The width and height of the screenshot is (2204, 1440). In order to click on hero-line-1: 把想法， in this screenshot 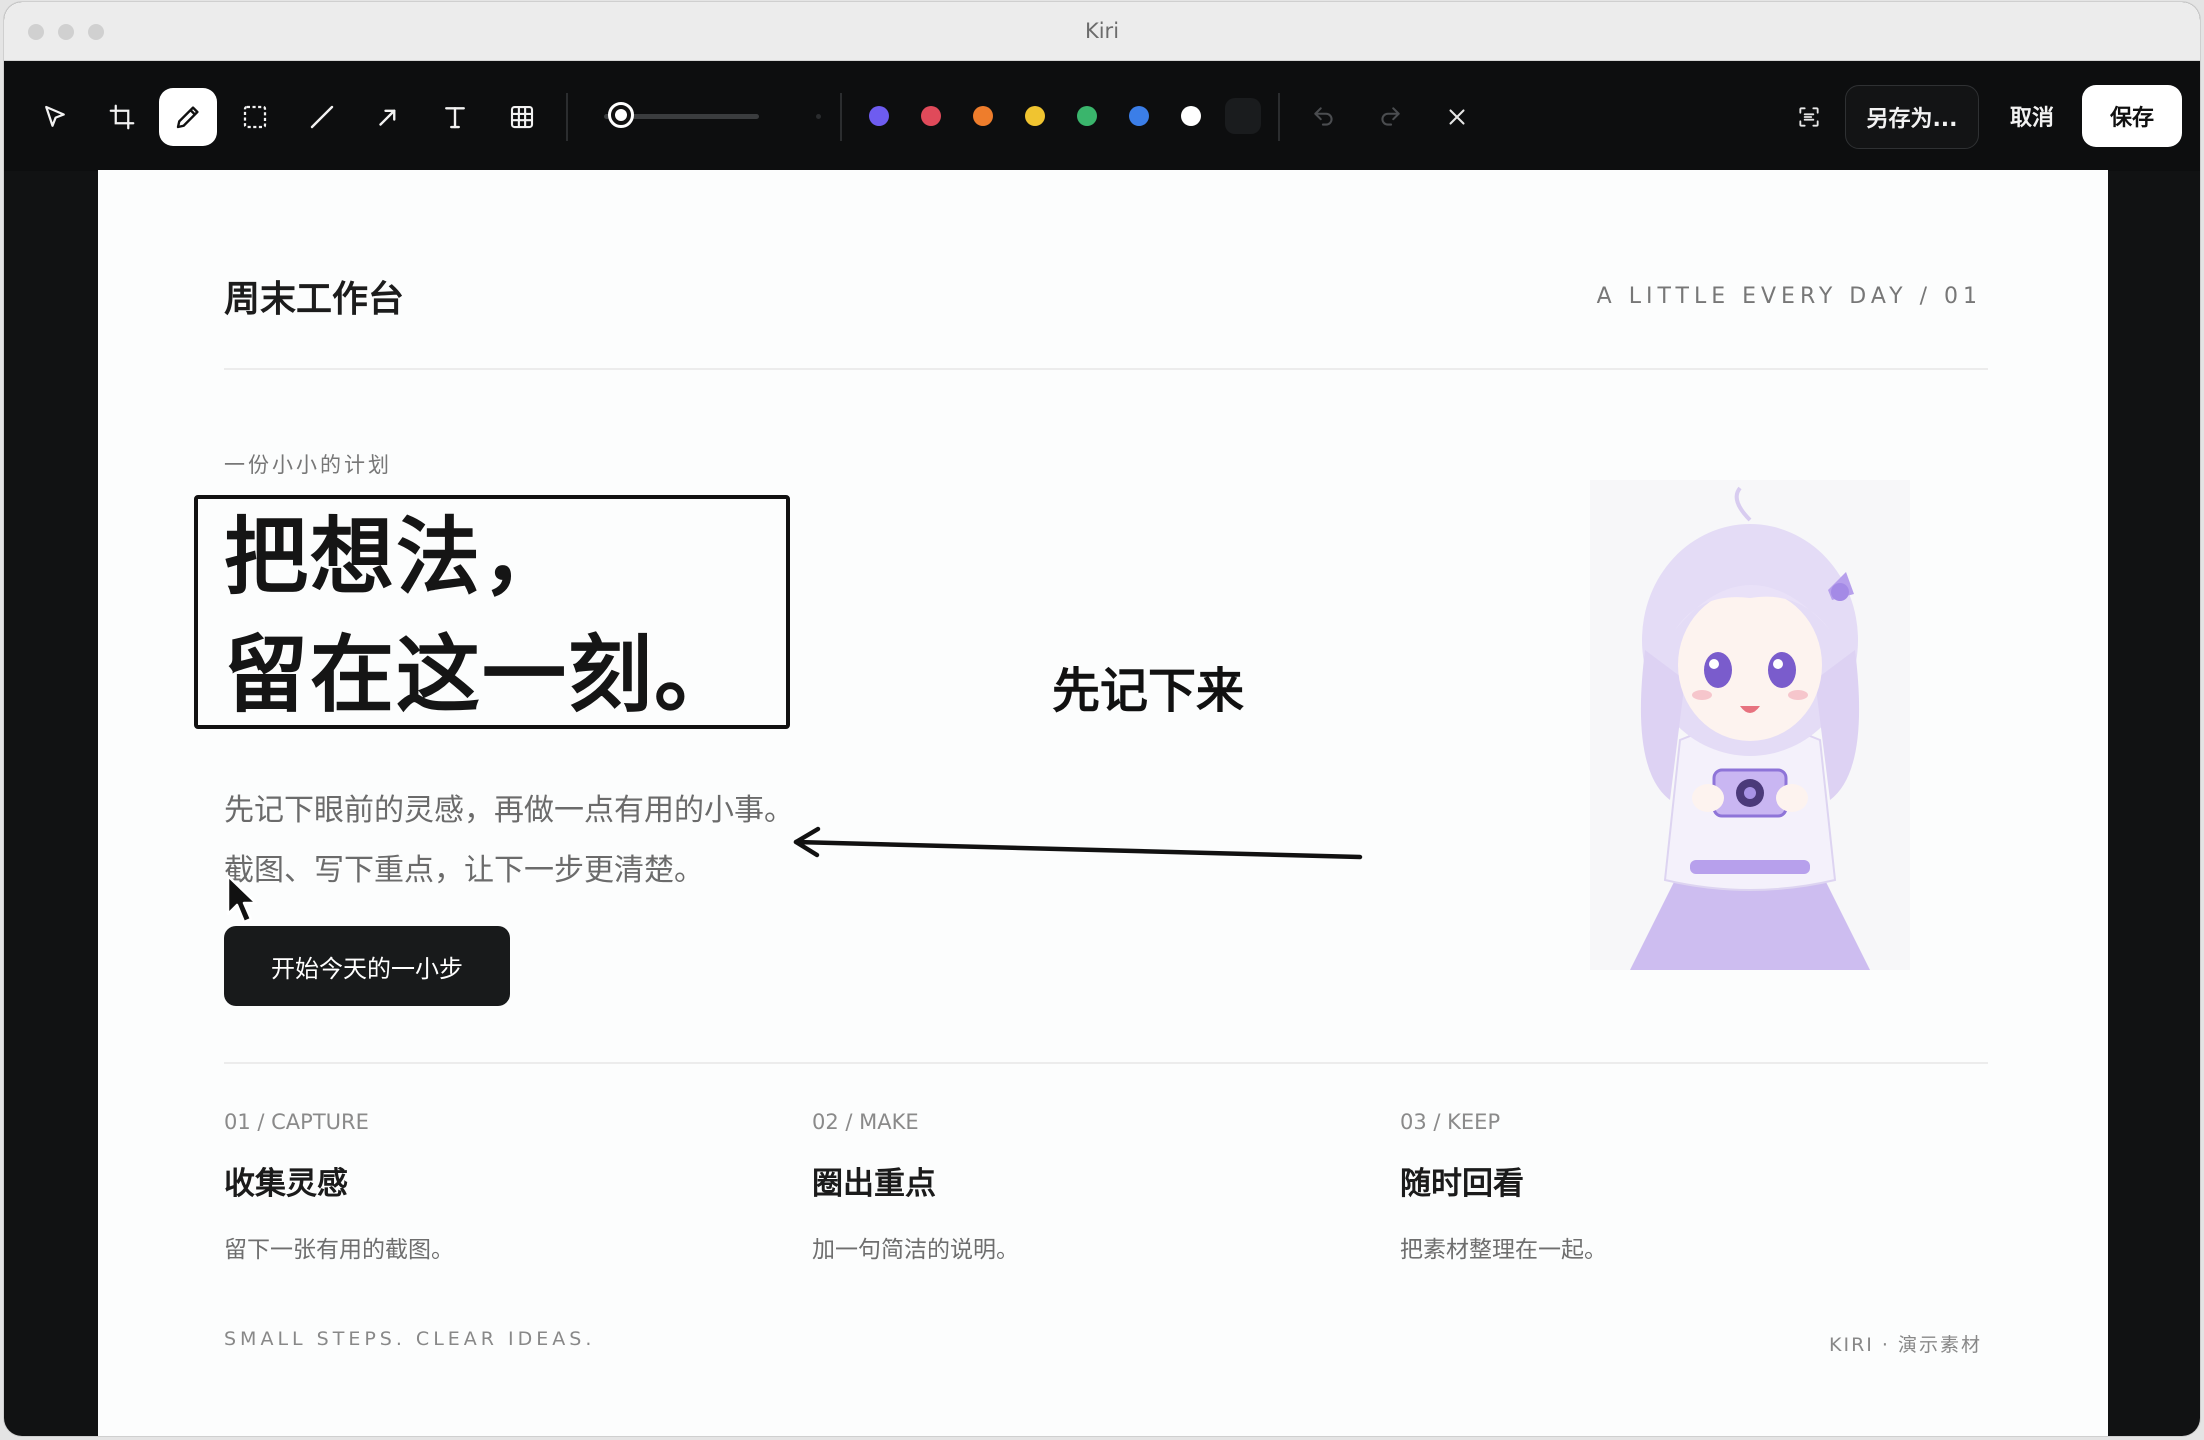, I will do `click(396, 557)`.